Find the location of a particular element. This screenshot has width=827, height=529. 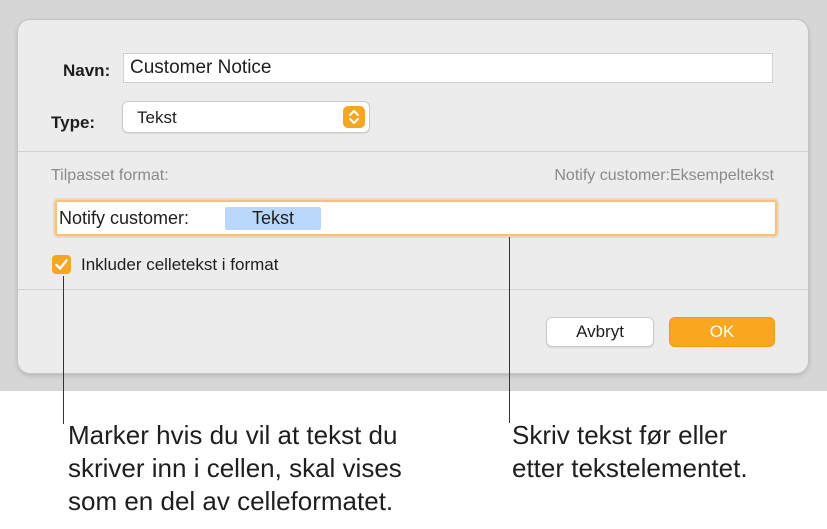

callout-left-line-2: skriver inn i cellen, skal vises is located at coordinates (235, 468).